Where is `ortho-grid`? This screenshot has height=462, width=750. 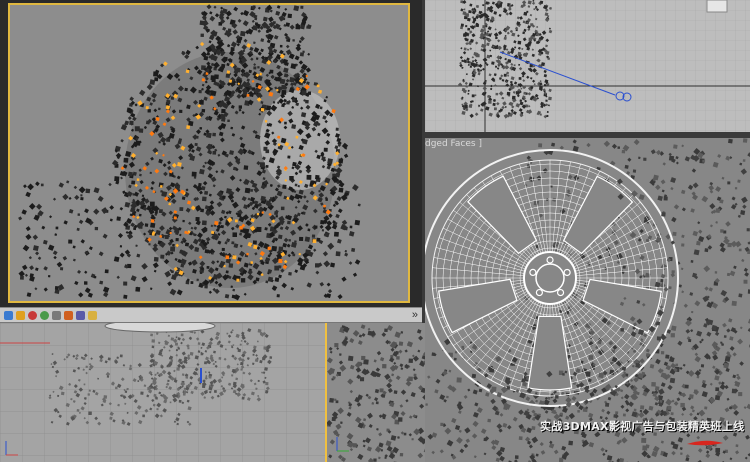 ortho-grid is located at coordinates (587, 66).